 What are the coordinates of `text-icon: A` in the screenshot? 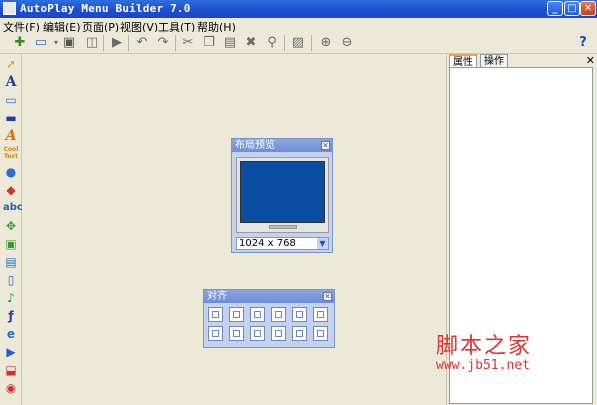 It's located at (11, 82).